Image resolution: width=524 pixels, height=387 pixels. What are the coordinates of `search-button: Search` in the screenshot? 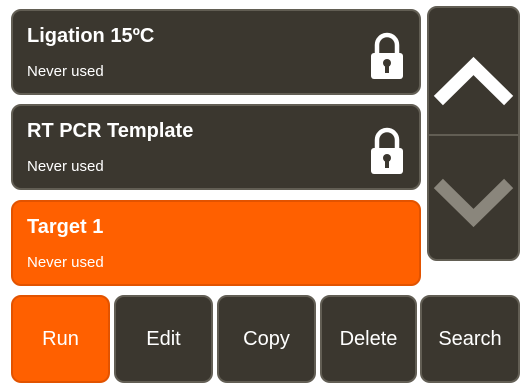 It's located at (470, 339).